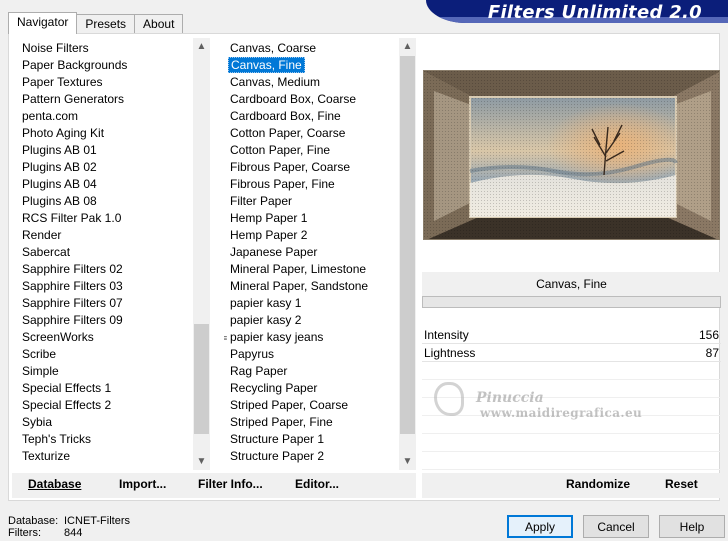 This screenshot has height=541, width=728. Describe the element at coordinates (113, 439) in the screenshot. I see `category-item: Teph's Tricks` at that location.